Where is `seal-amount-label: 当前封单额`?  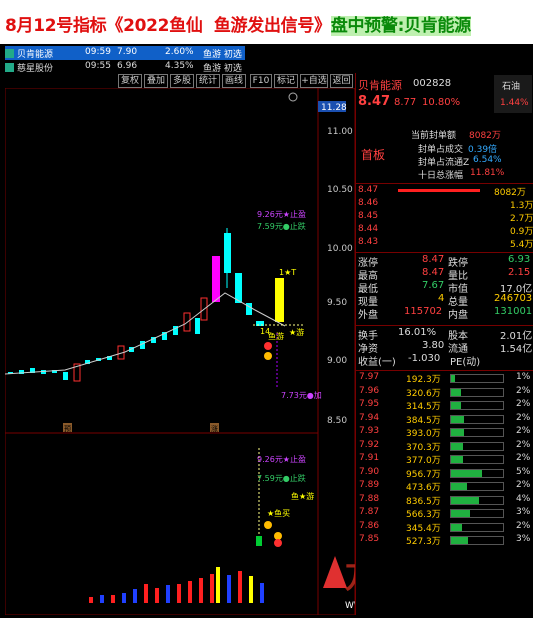 seal-amount-label: 当前封单额 is located at coordinates (434, 136).